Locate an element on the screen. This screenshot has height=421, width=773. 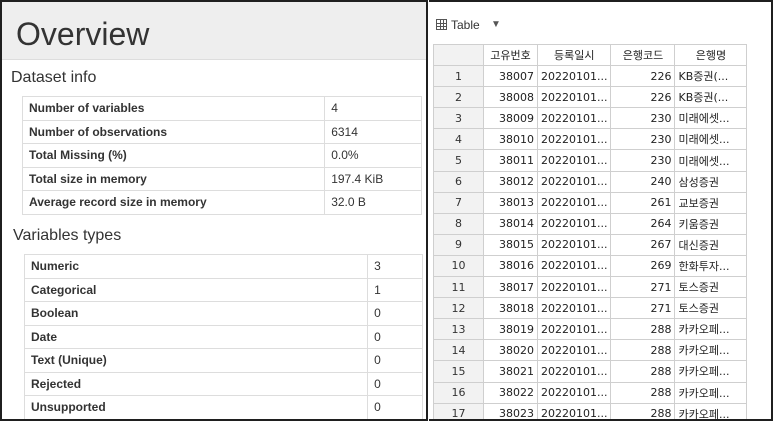
table-row: 12 38018 20220101... 271 토스증권 is located at coordinates (590, 308).